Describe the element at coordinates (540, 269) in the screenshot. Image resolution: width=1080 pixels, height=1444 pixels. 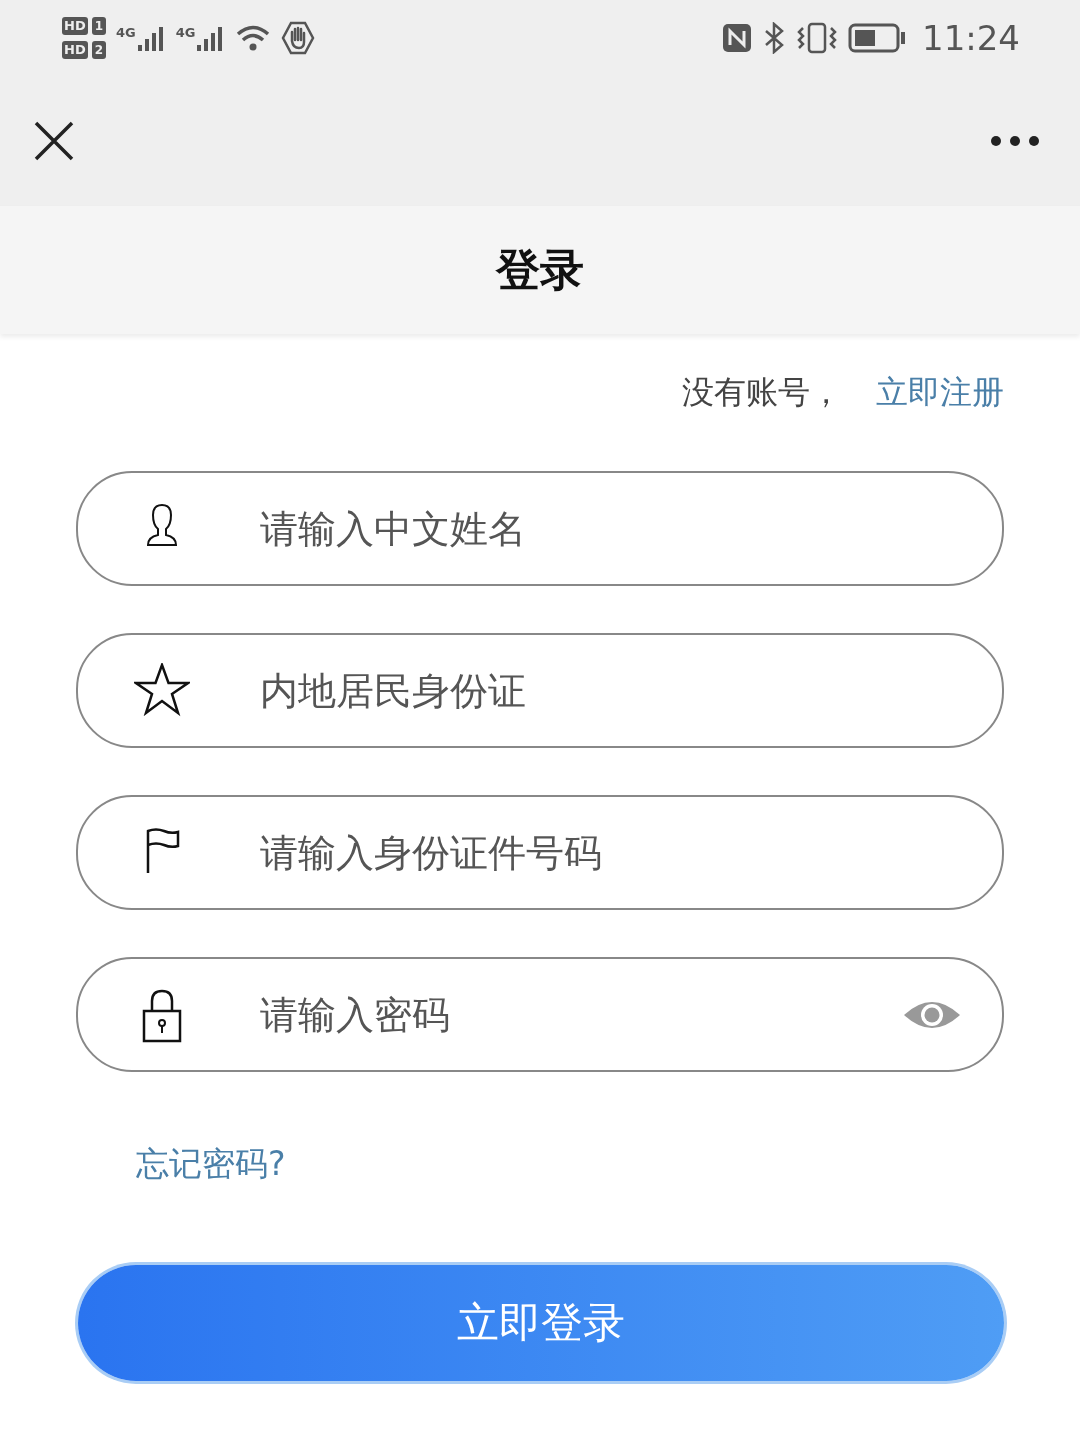
I see `page-title: 登录` at that location.